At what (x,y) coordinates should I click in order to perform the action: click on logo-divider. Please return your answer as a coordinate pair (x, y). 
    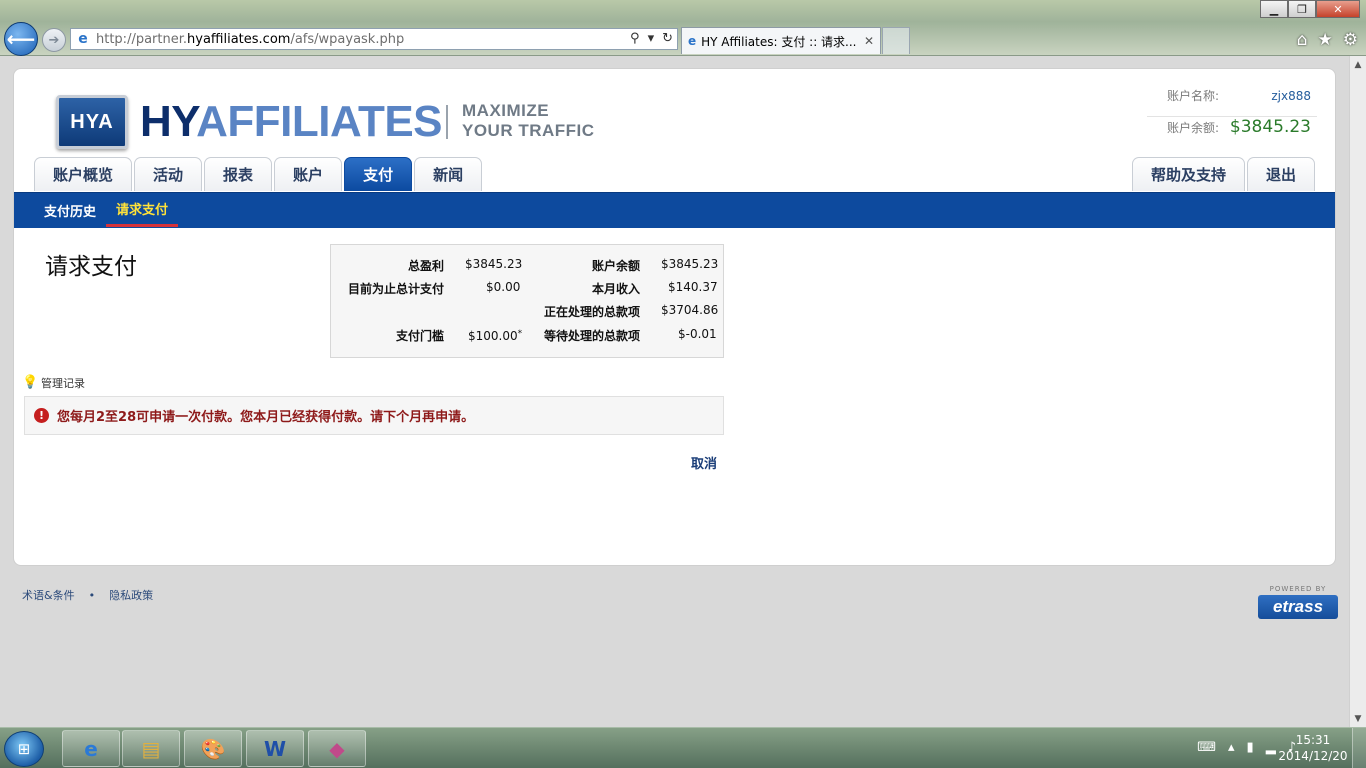
    Looking at the image, I should click on (447, 122).